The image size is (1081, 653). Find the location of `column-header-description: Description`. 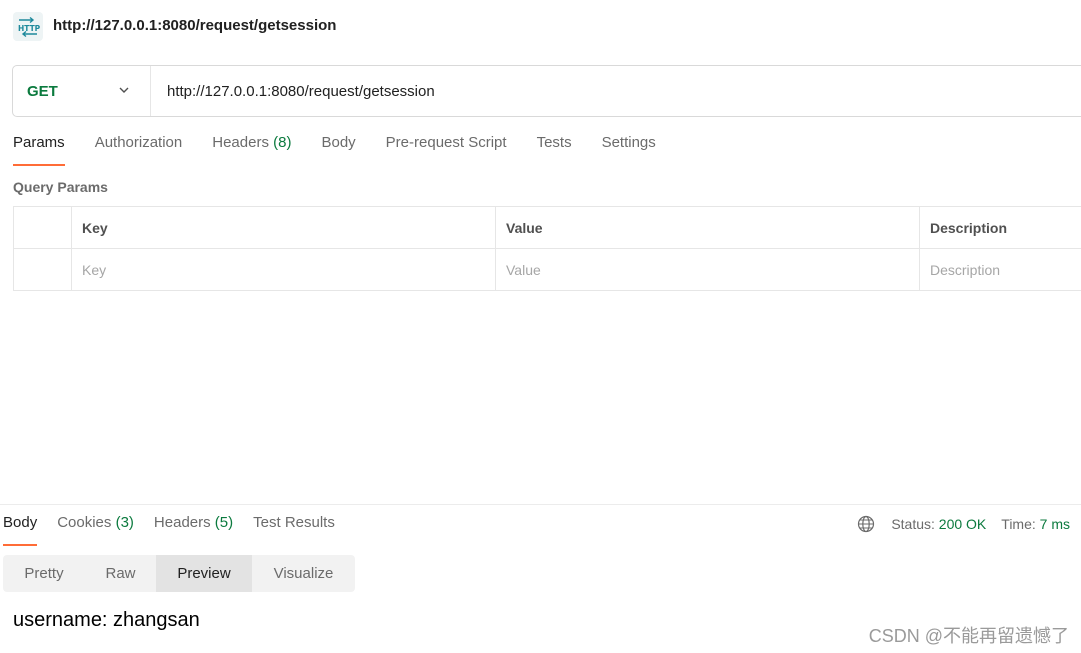

column-header-description: Description is located at coordinates (1000, 227).